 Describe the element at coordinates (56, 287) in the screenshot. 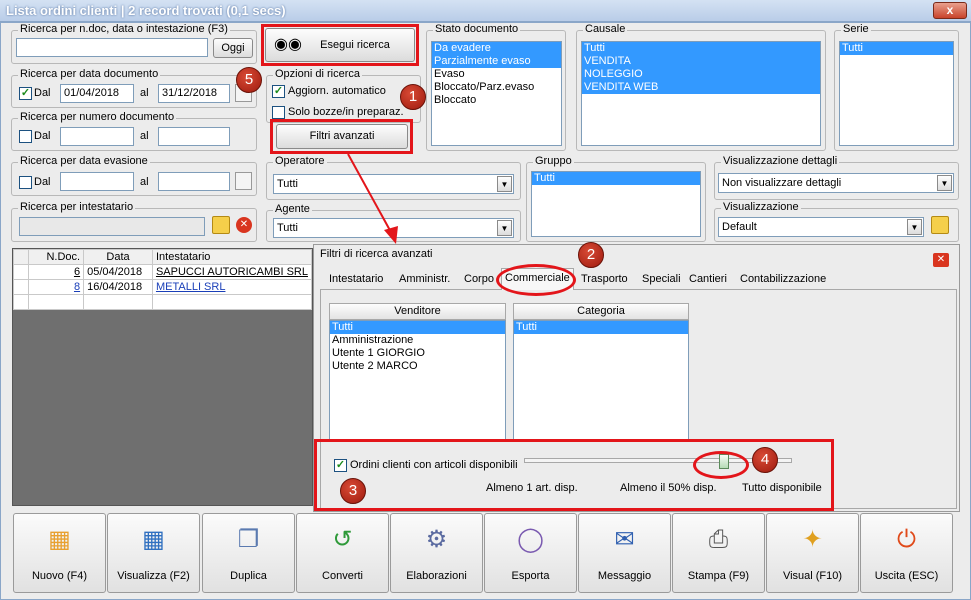

I see `row-ndoc: 8` at that location.